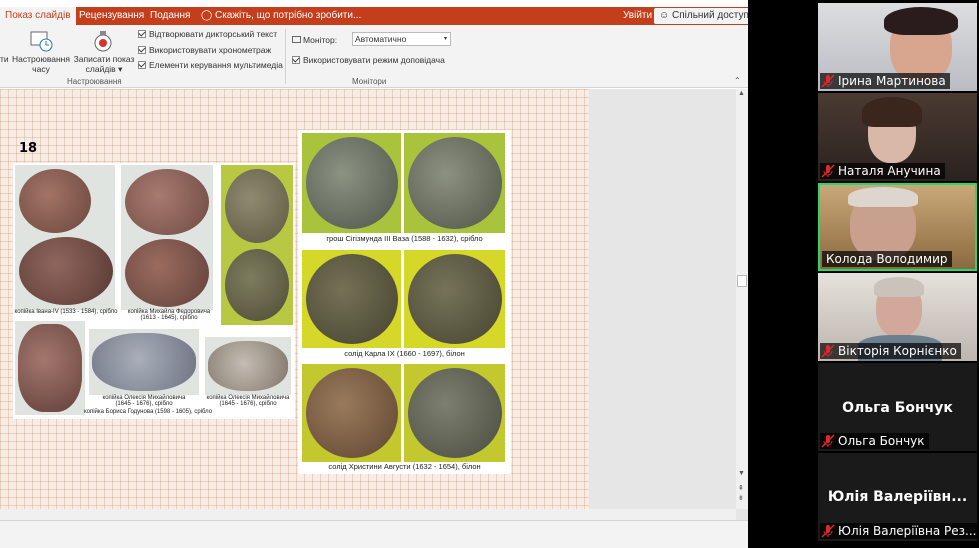 The width and height of the screenshot is (979, 548). I want to click on scroll-down-icon: ▼, so click(741, 473).